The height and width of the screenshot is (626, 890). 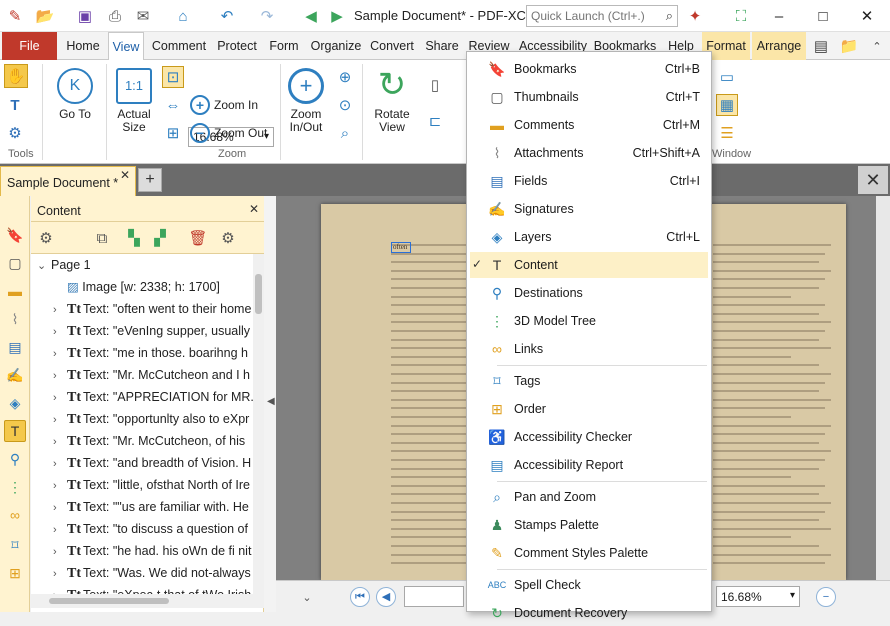 I want to click on menu-item-accessibility-report: ▤ Accessibility Report, so click(x=589, y=465).